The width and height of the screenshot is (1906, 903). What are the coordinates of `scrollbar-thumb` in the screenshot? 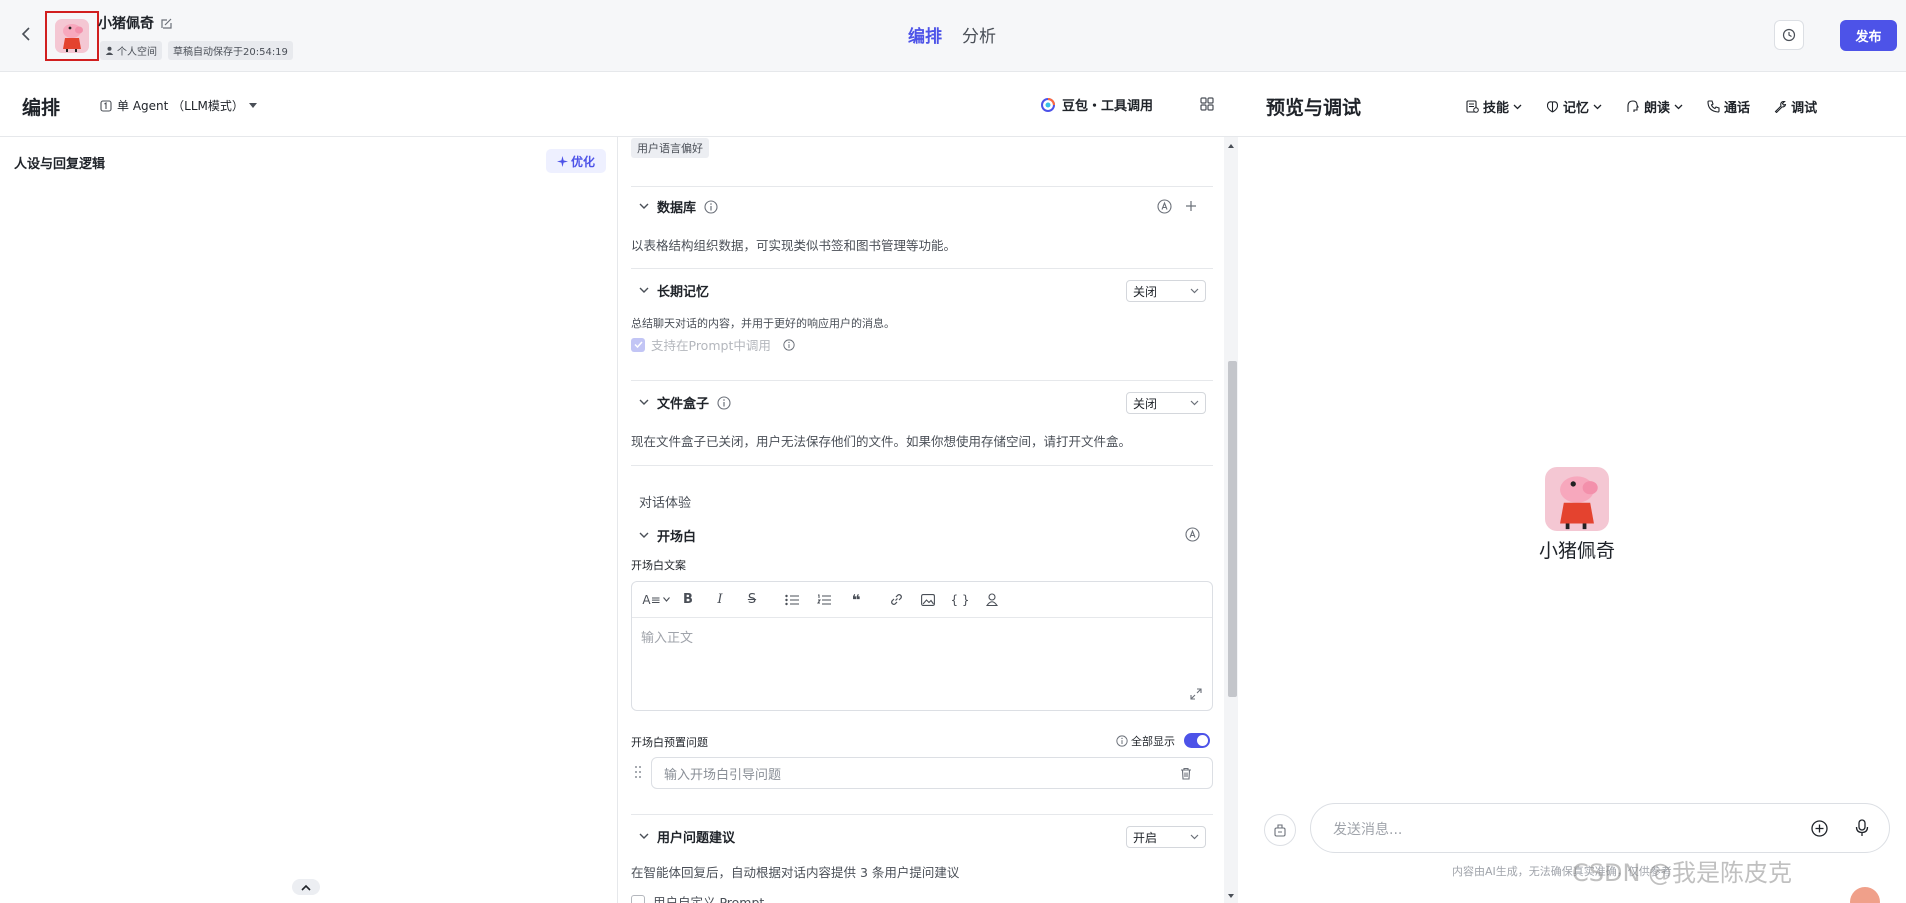 It's located at (1232, 529).